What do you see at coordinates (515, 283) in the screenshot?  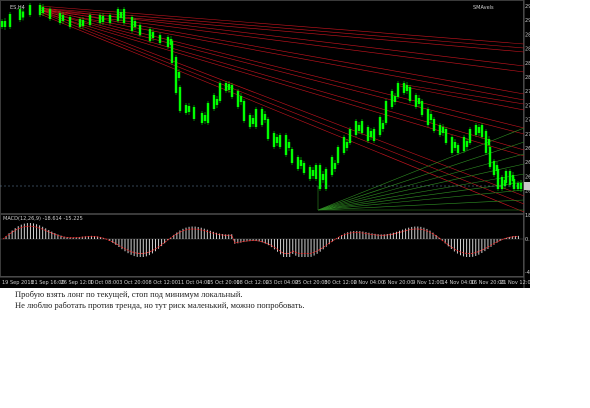 I see `time-tick-label: 21 Nov 12:00` at bounding box center [515, 283].